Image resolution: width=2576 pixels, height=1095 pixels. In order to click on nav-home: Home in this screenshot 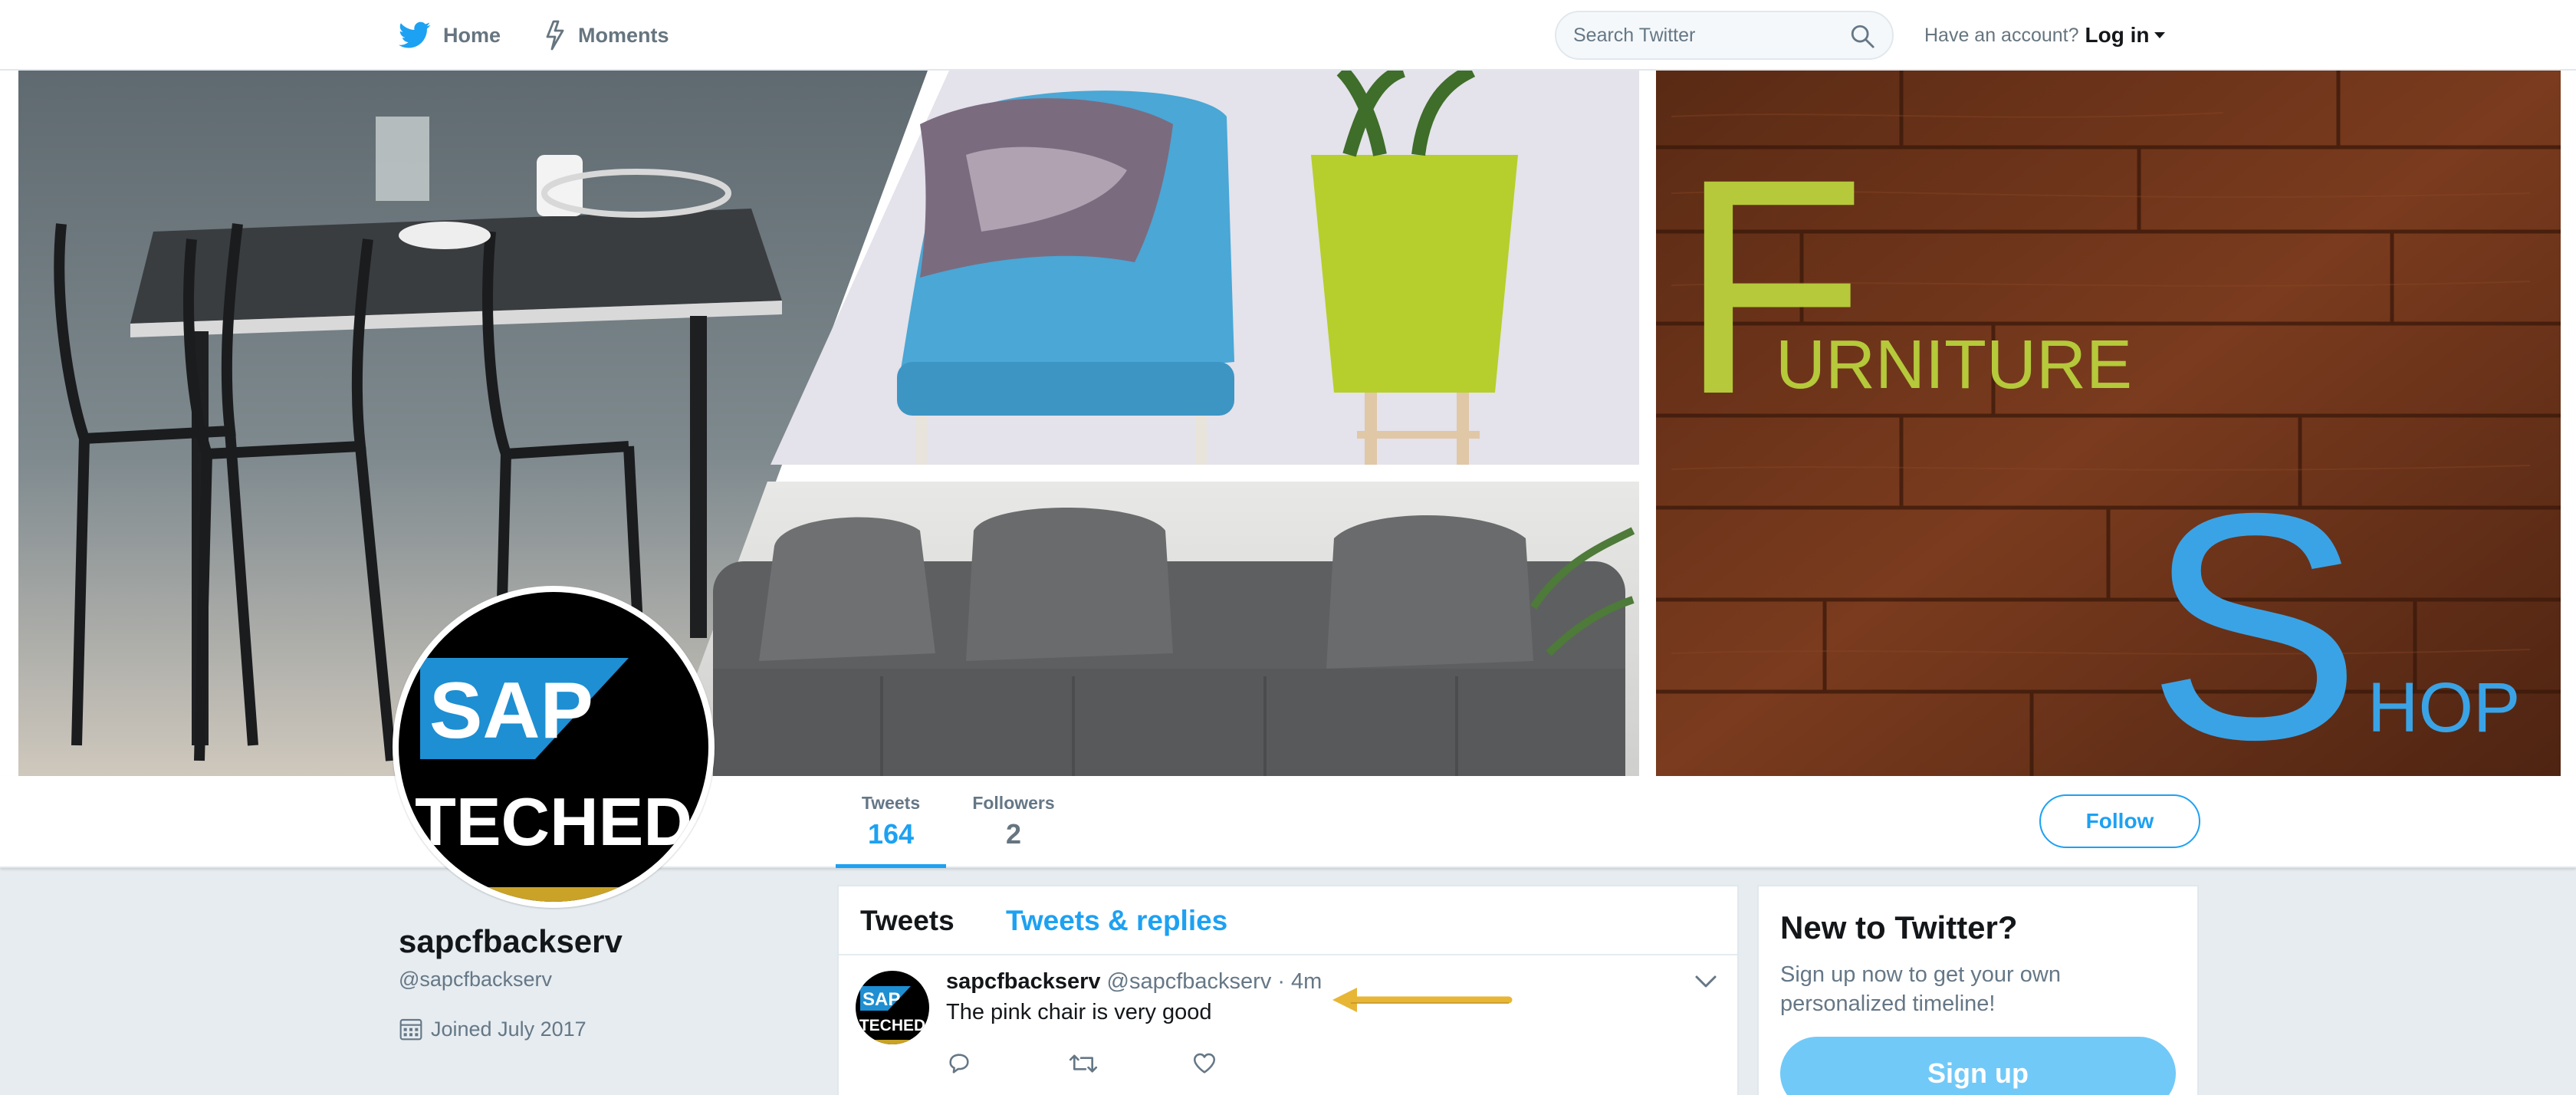, I will do `click(450, 35)`.